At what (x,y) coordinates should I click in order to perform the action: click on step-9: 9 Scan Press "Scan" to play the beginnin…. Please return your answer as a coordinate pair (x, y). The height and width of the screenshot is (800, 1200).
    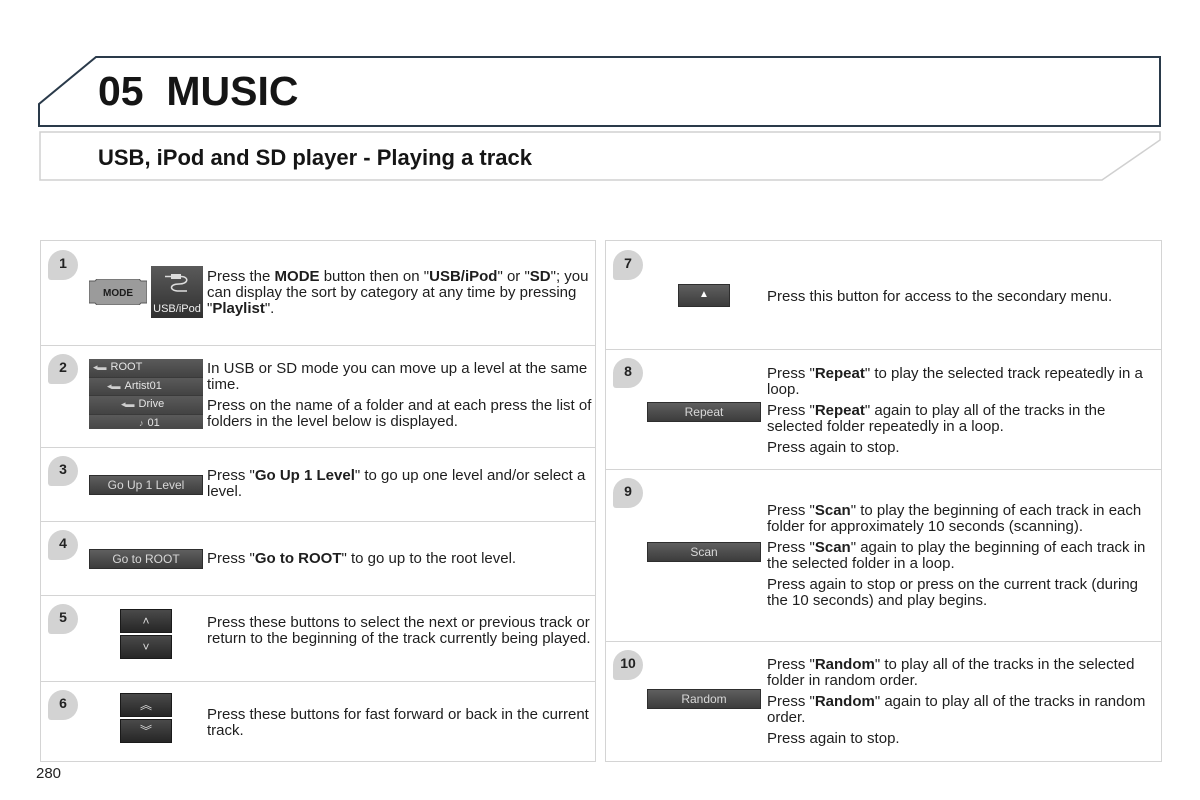
    Looking at the image, I should click on (883, 555).